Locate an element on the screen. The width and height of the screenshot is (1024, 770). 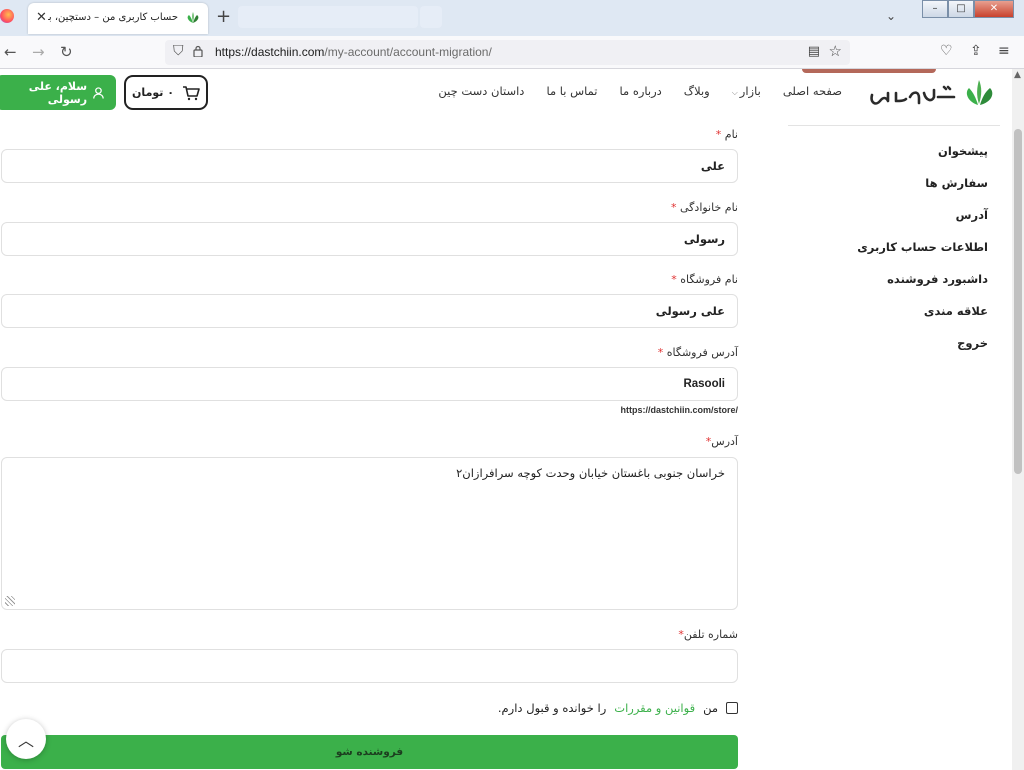
tab-title: حساب کاربری من – دستچین، بازار is located at coordinates (113, 17).